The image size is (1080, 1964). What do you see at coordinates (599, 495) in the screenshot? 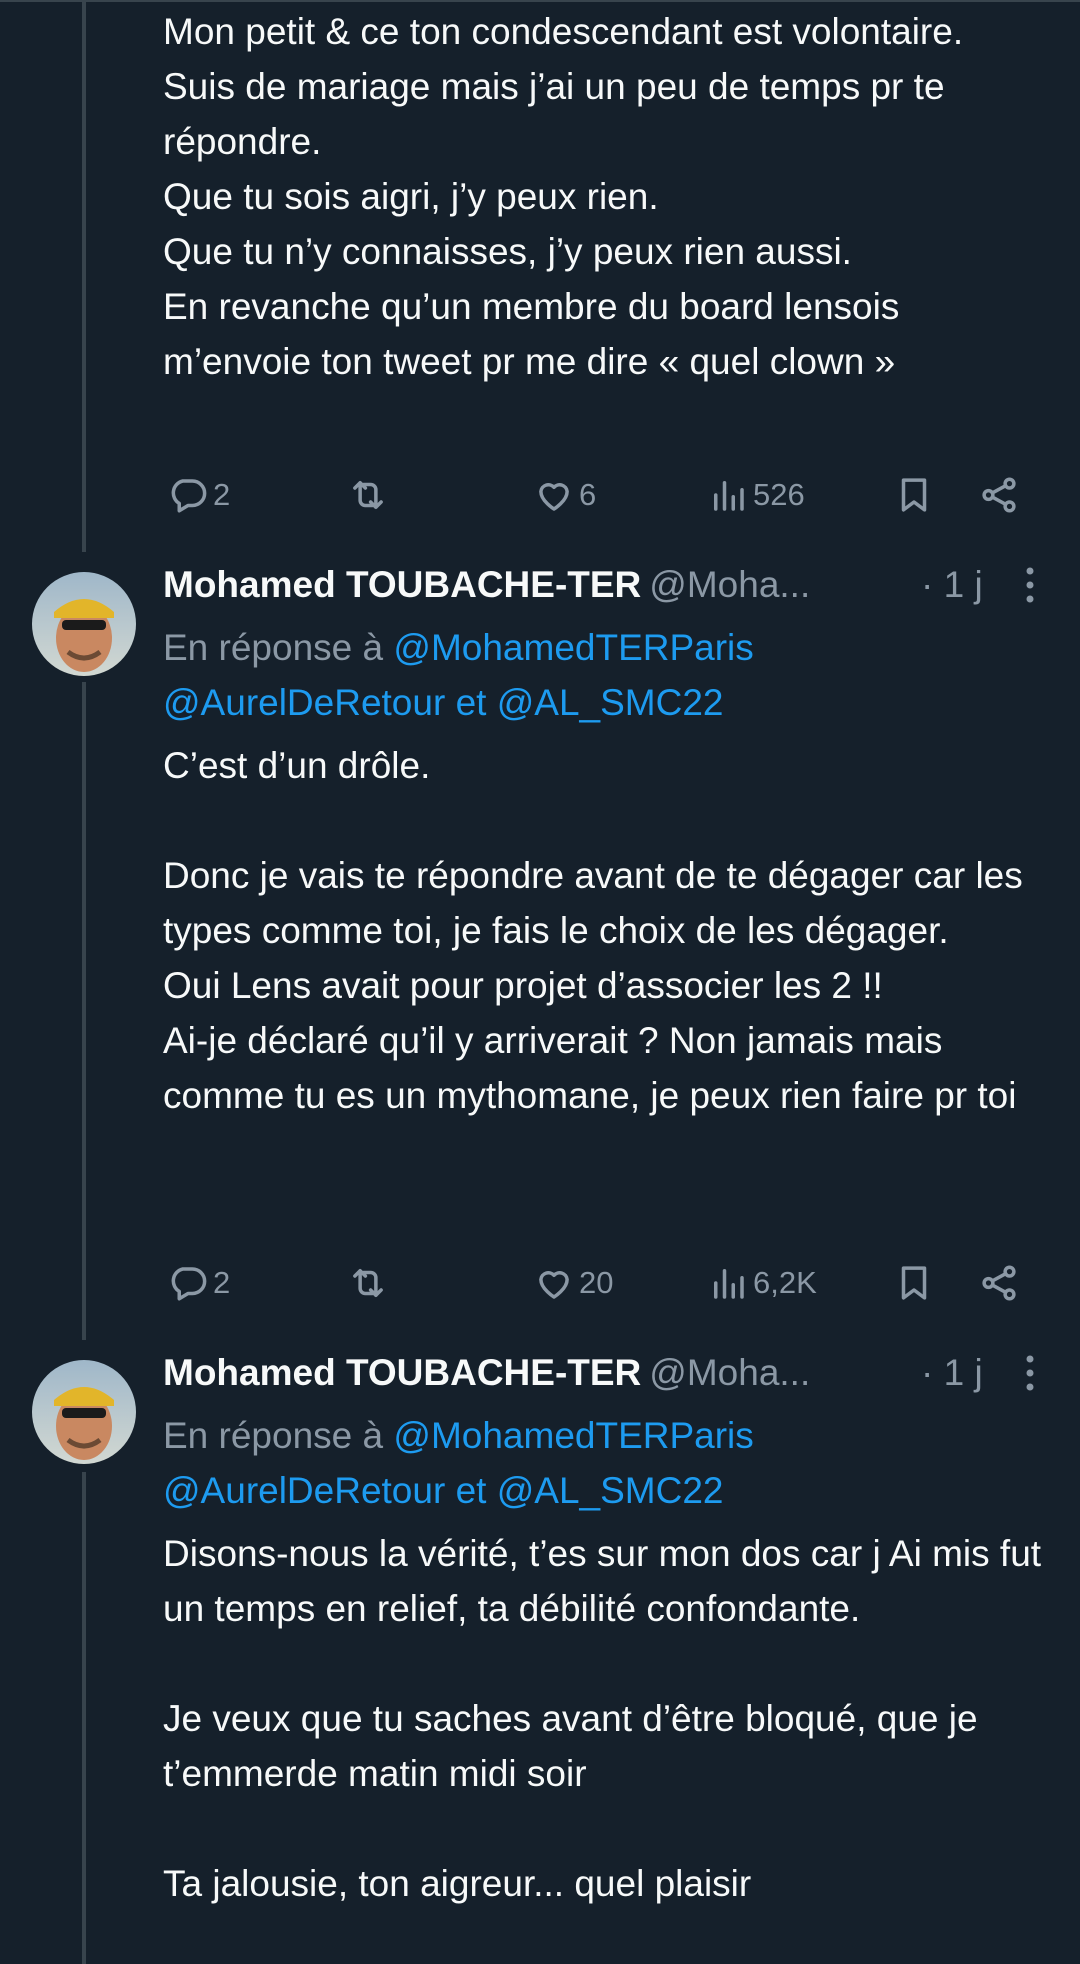
I see `tweet-actions: 2 6 526` at bounding box center [599, 495].